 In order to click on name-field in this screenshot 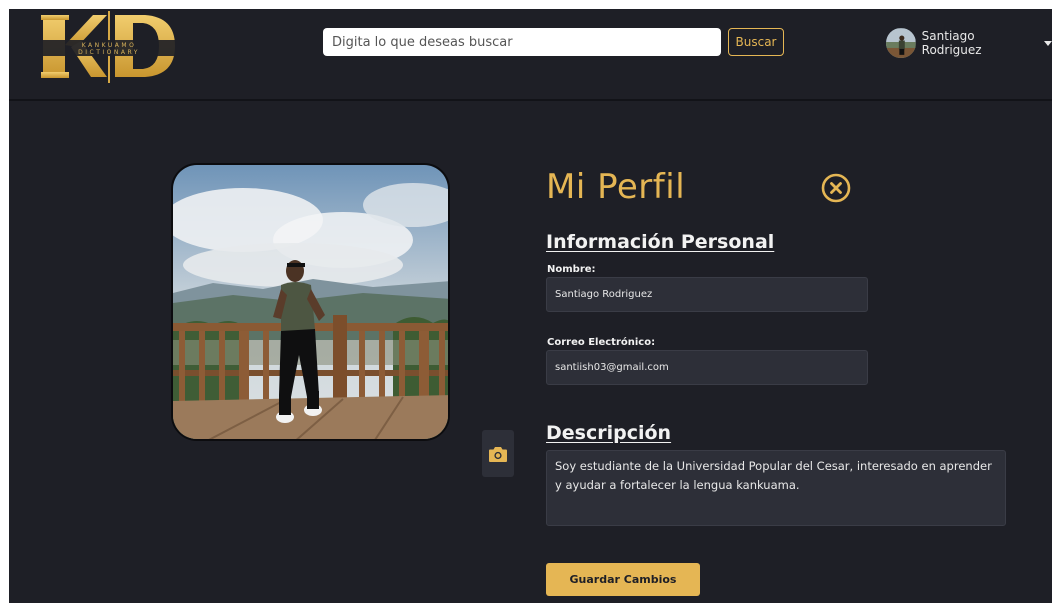, I will do `click(707, 294)`.